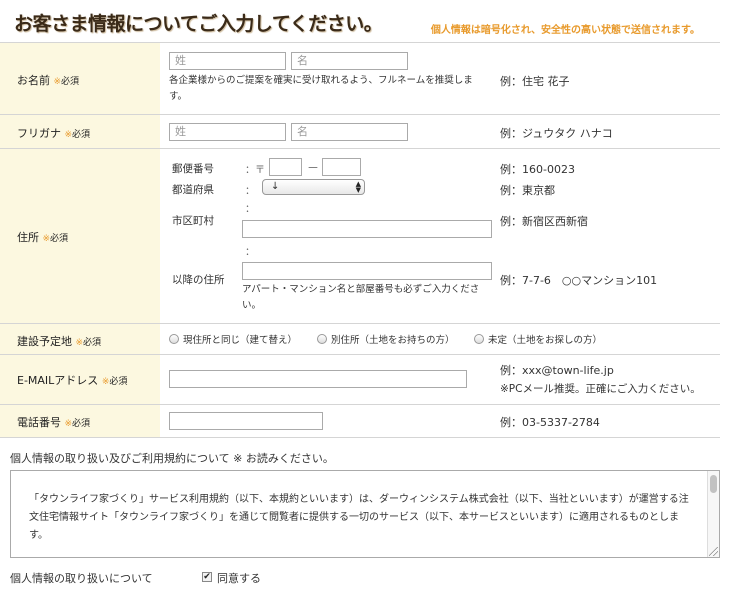 The height and width of the screenshot is (599, 740). I want to click on agree-text: 同意する, so click(239, 578).